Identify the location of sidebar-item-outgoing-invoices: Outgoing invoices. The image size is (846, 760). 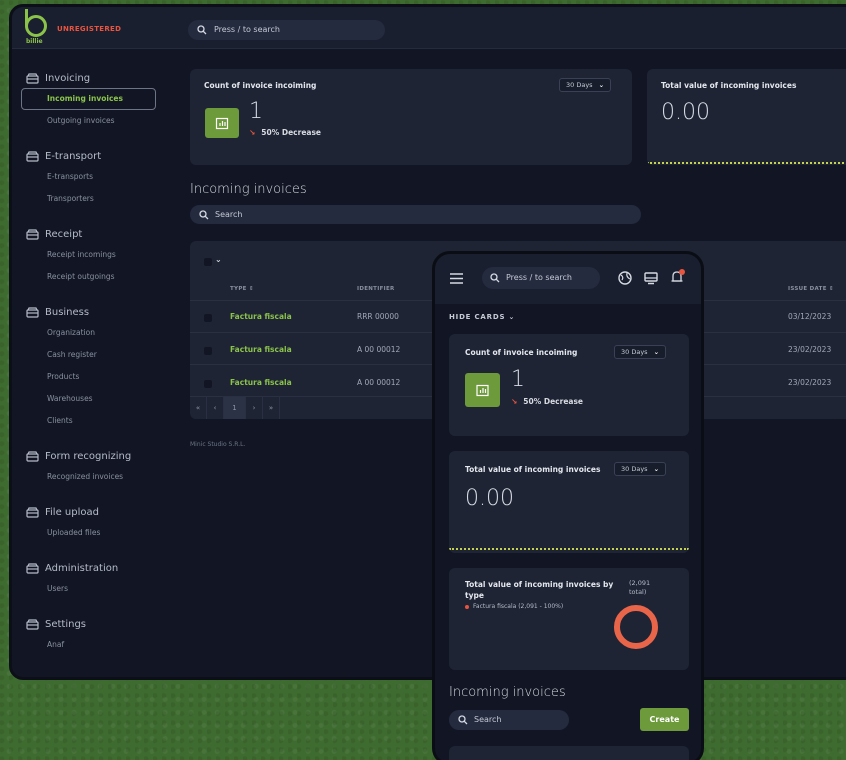
(81, 120).